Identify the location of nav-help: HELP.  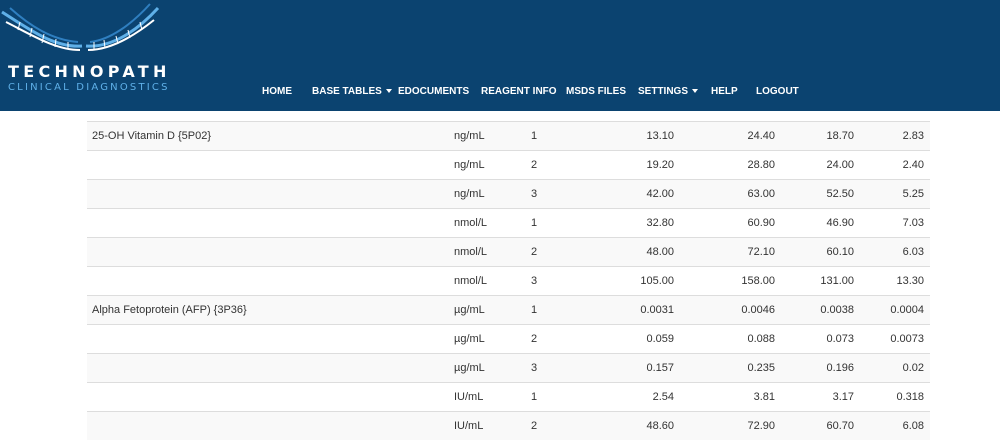
(724, 91).